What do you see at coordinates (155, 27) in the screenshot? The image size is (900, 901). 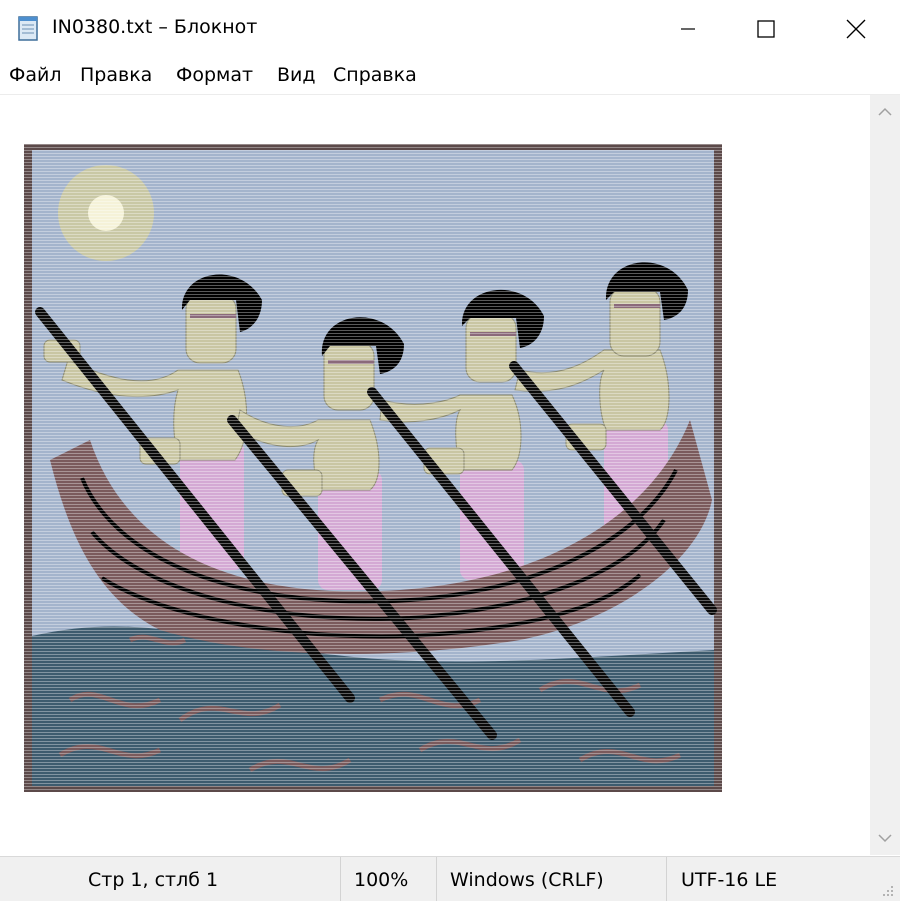 I see `window-title: IN0380.txt – Блокнот` at bounding box center [155, 27].